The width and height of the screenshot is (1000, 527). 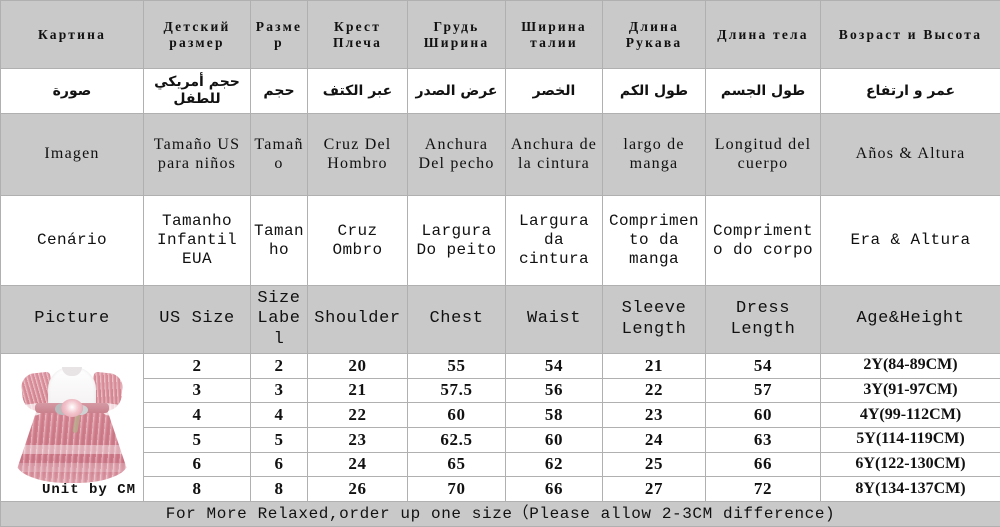 I want to click on cell-dress-length: 57, so click(x=763, y=390).